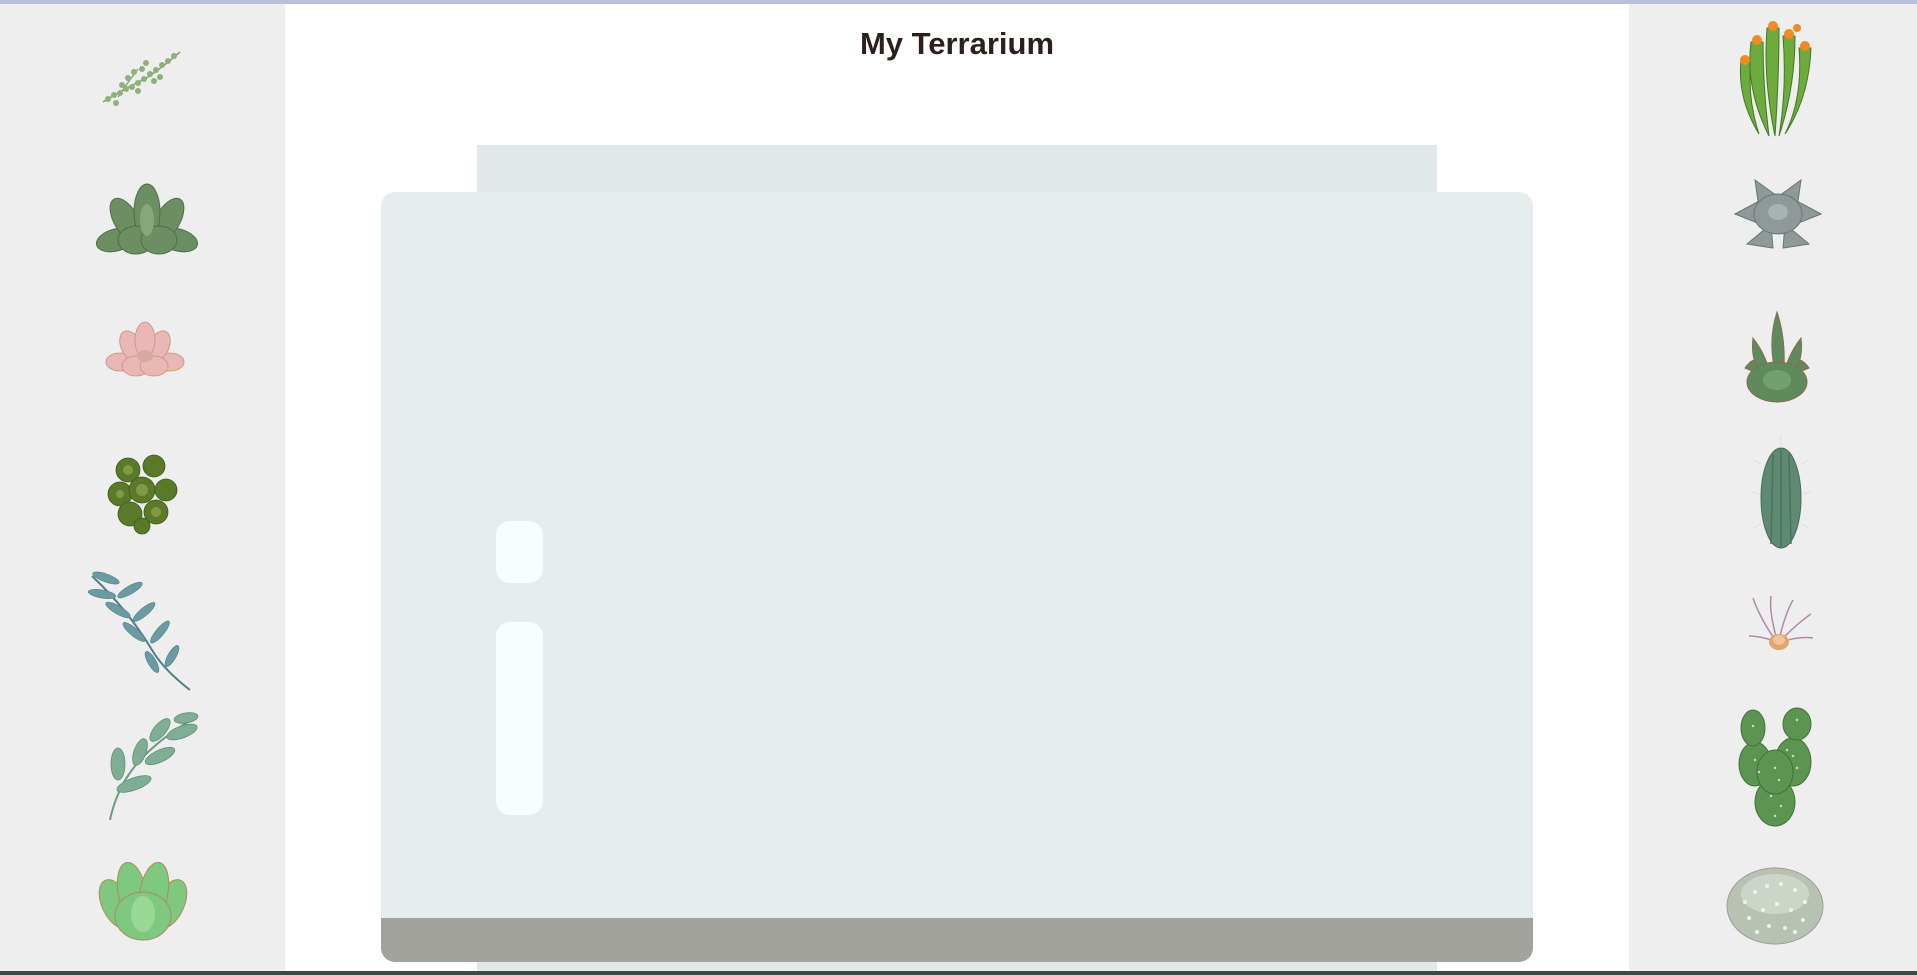  What do you see at coordinates (152, 767) in the screenshot?
I see `sage-leaf-branch-icon` at bounding box center [152, 767].